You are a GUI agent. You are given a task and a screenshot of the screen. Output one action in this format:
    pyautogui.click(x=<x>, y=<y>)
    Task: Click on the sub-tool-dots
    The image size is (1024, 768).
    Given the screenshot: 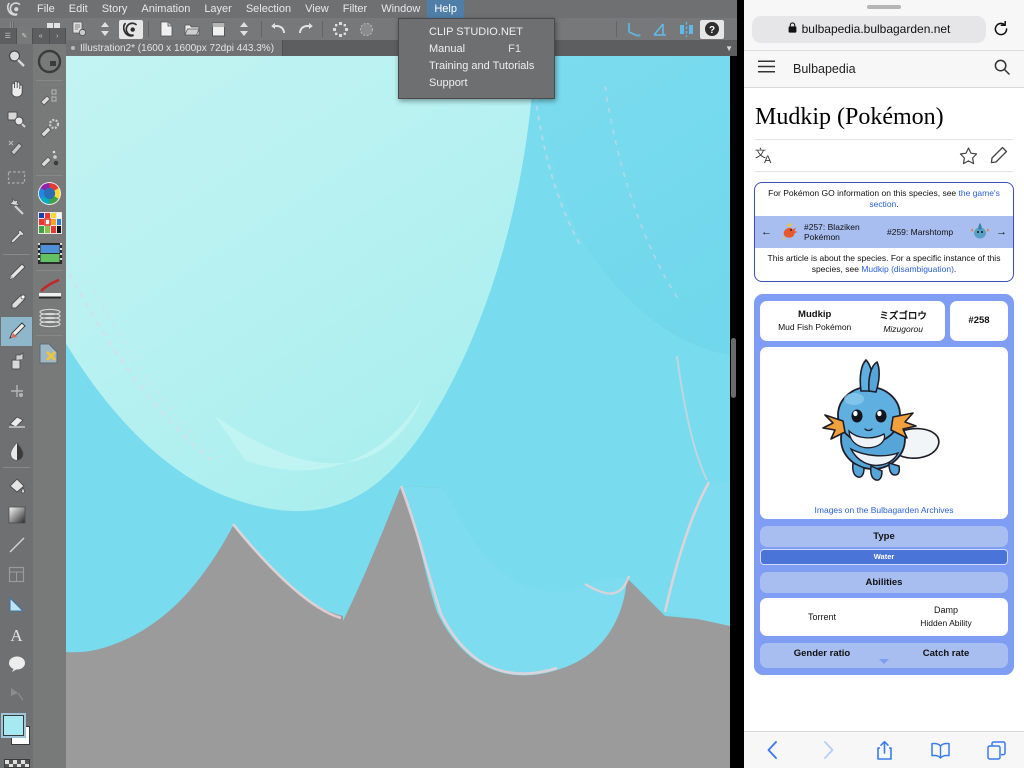 What is the action you would take?
    pyautogui.click(x=49, y=158)
    